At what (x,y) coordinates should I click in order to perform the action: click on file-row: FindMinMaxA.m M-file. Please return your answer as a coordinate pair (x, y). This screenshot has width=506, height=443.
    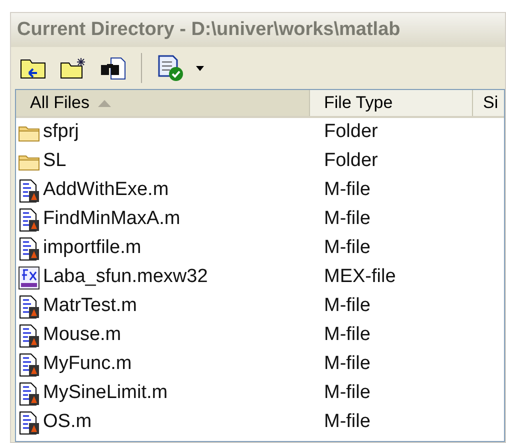
    Looking at the image, I should click on (260, 219).